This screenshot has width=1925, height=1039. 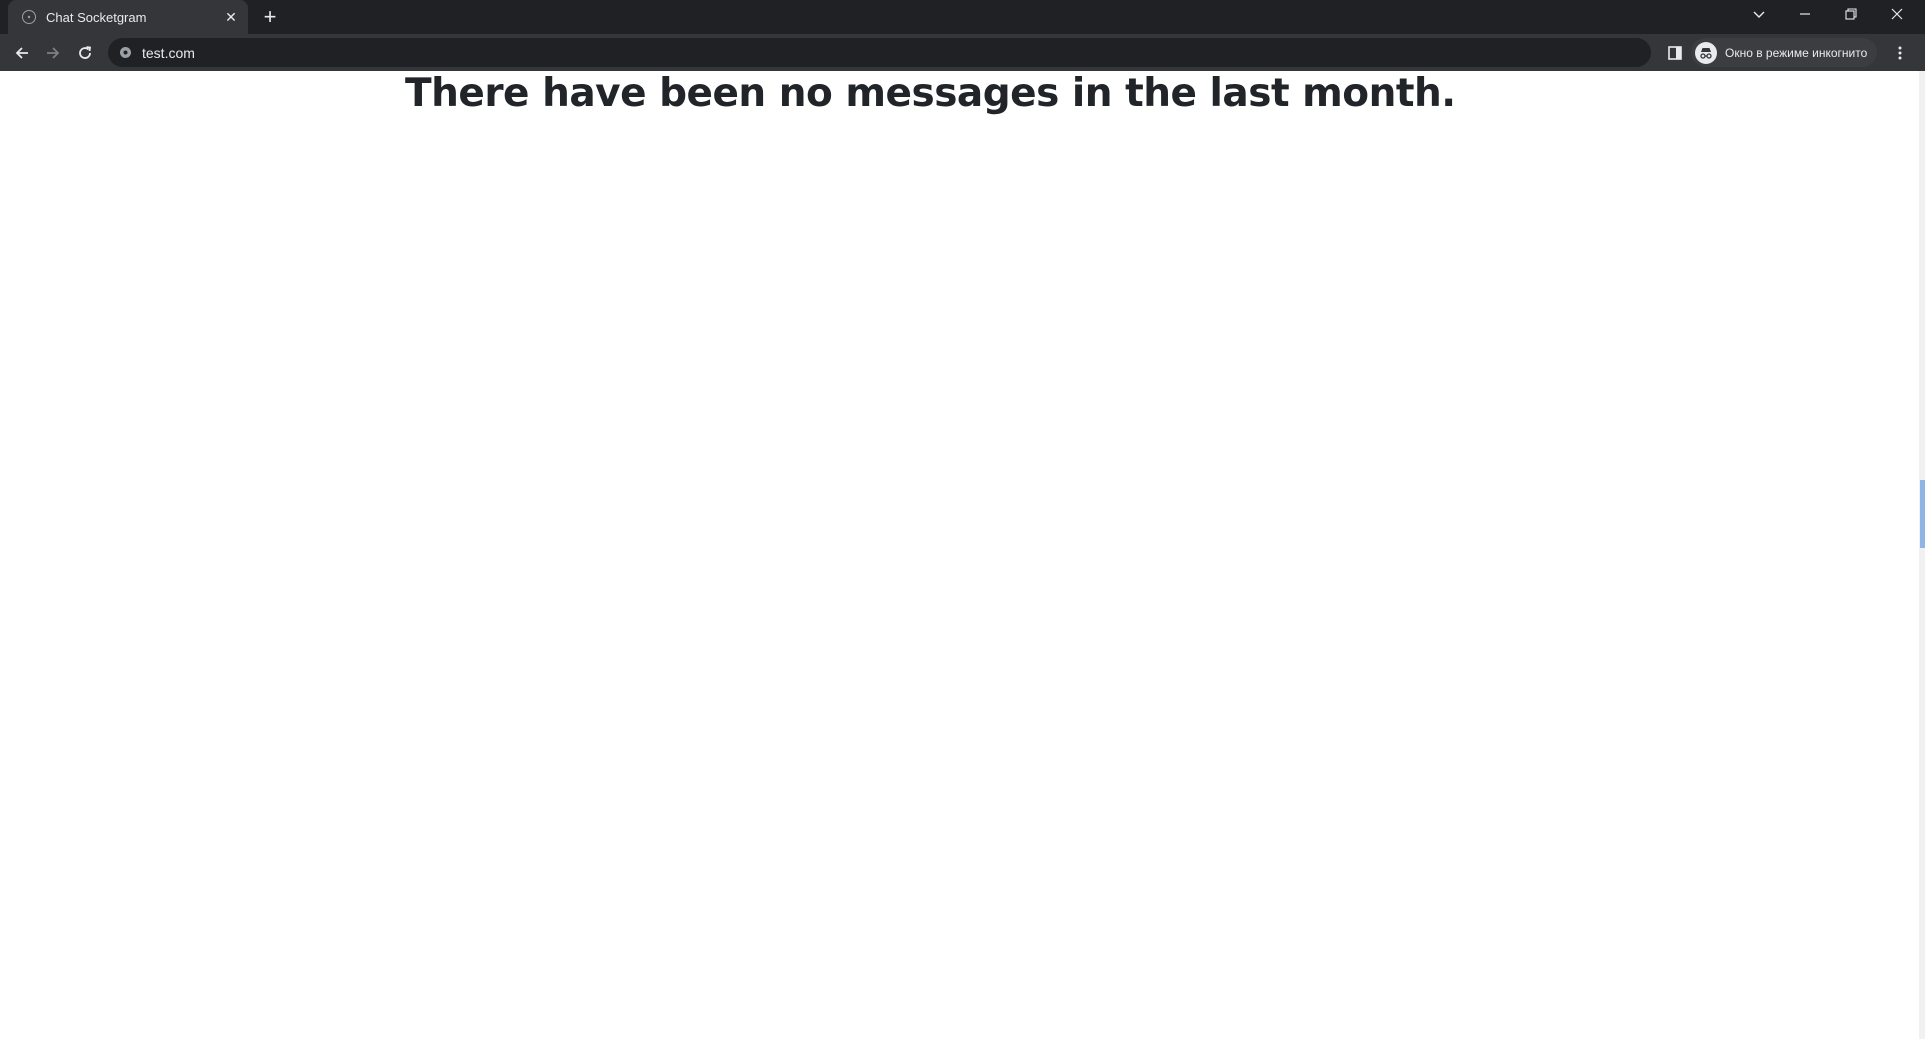 I want to click on incognito-label: Окно в режиме инкогнито, so click(x=1796, y=52).